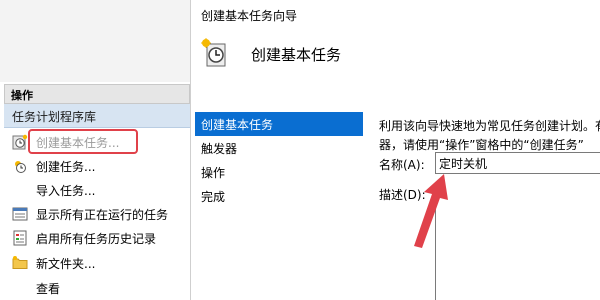 The width and height of the screenshot is (600, 300). I want to click on name-input: 定时关机, so click(517, 163).